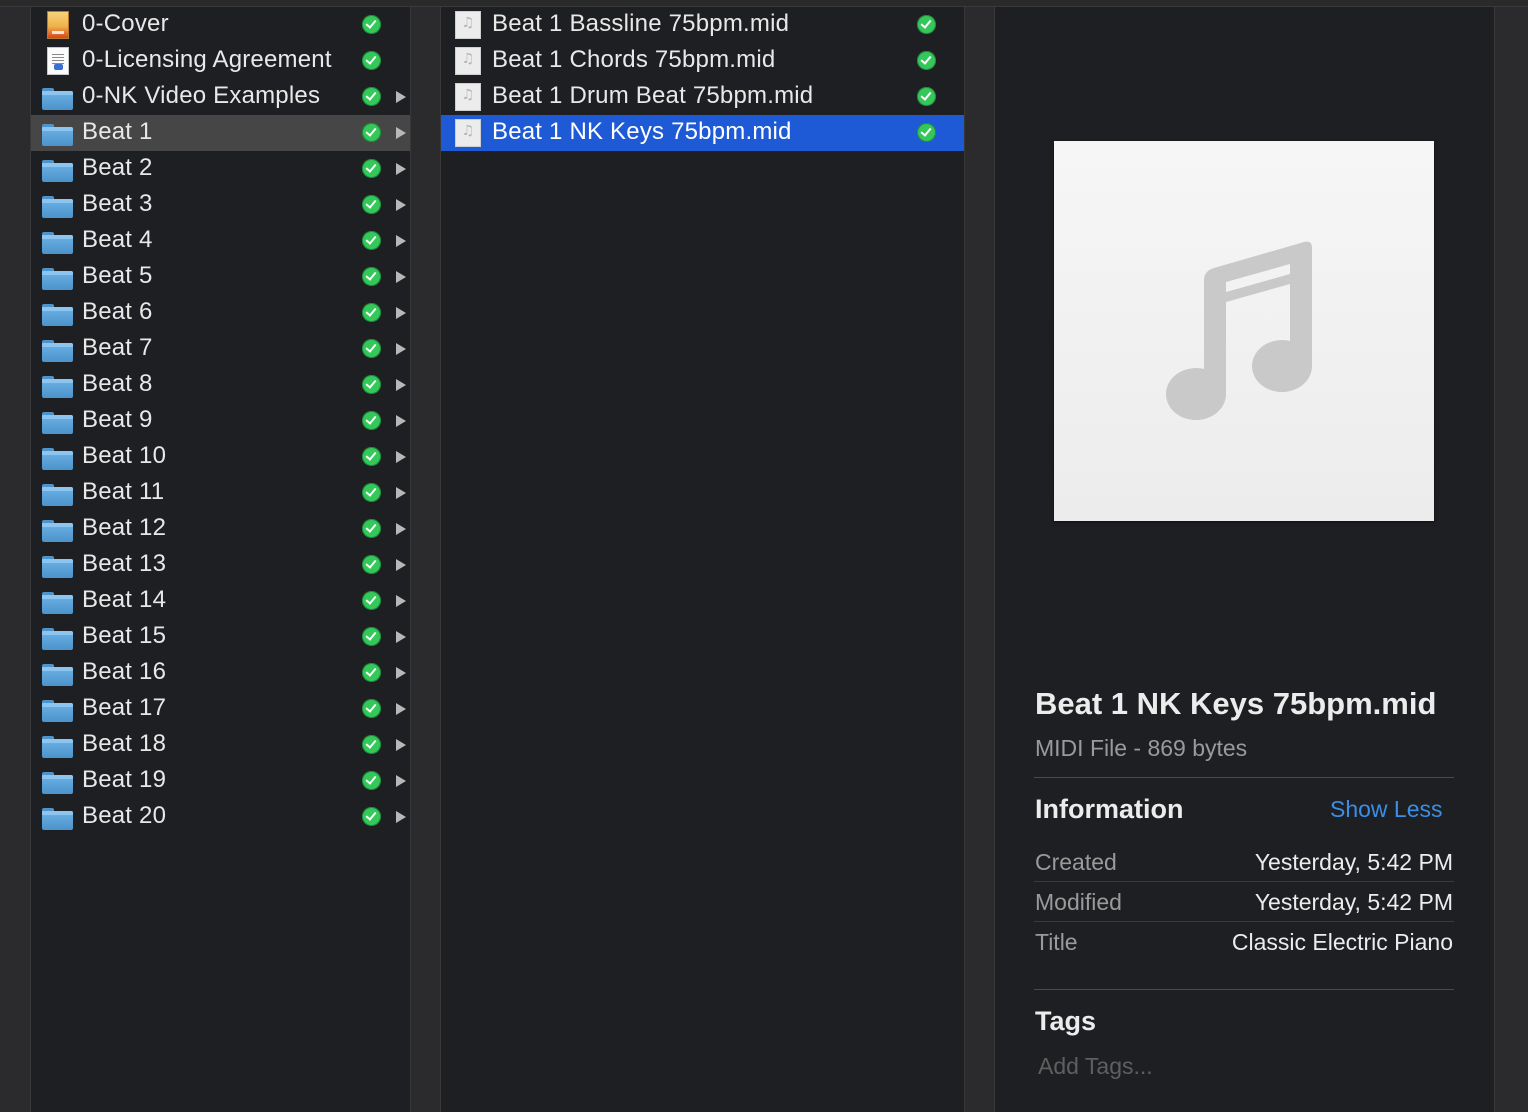 Image resolution: width=1528 pixels, height=1112 pixels. What do you see at coordinates (220, 241) in the screenshot?
I see `column-1-item: Beat 4` at bounding box center [220, 241].